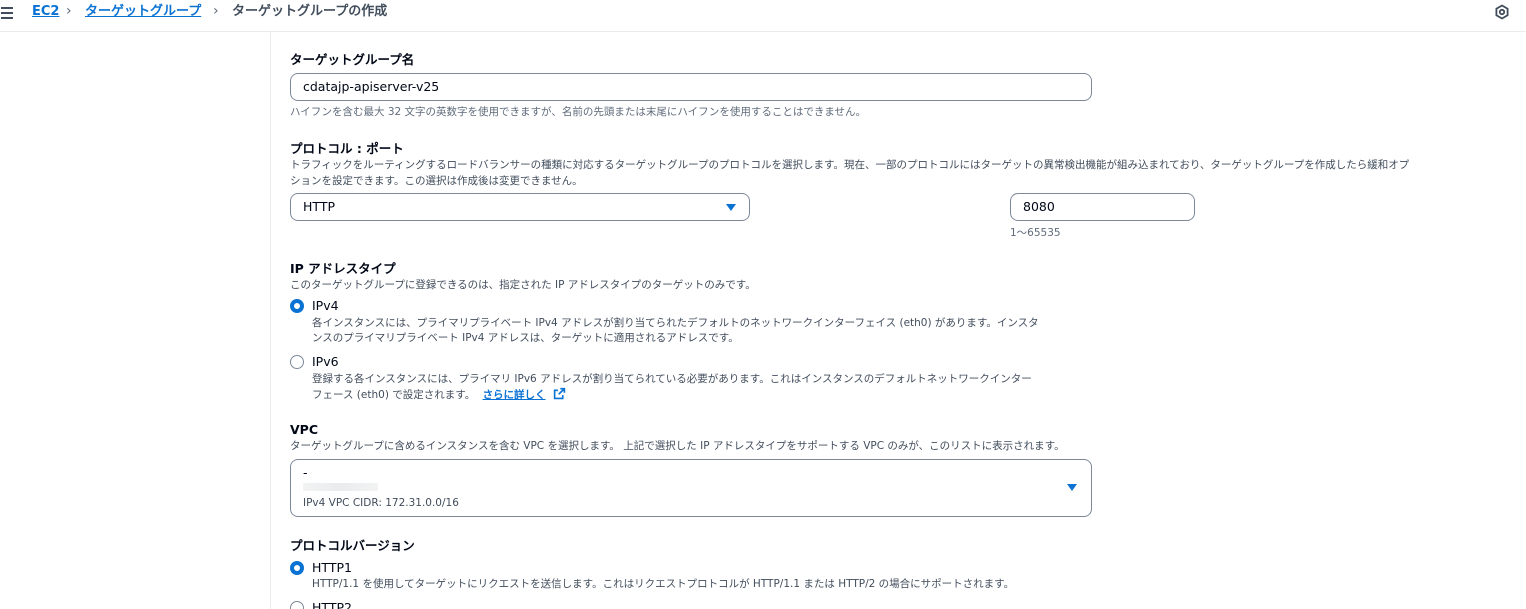 The height and width of the screenshot is (609, 1526). What do you see at coordinates (352, 59) in the screenshot?
I see `target-group-name-label: ターゲットグループ名` at bounding box center [352, 59].